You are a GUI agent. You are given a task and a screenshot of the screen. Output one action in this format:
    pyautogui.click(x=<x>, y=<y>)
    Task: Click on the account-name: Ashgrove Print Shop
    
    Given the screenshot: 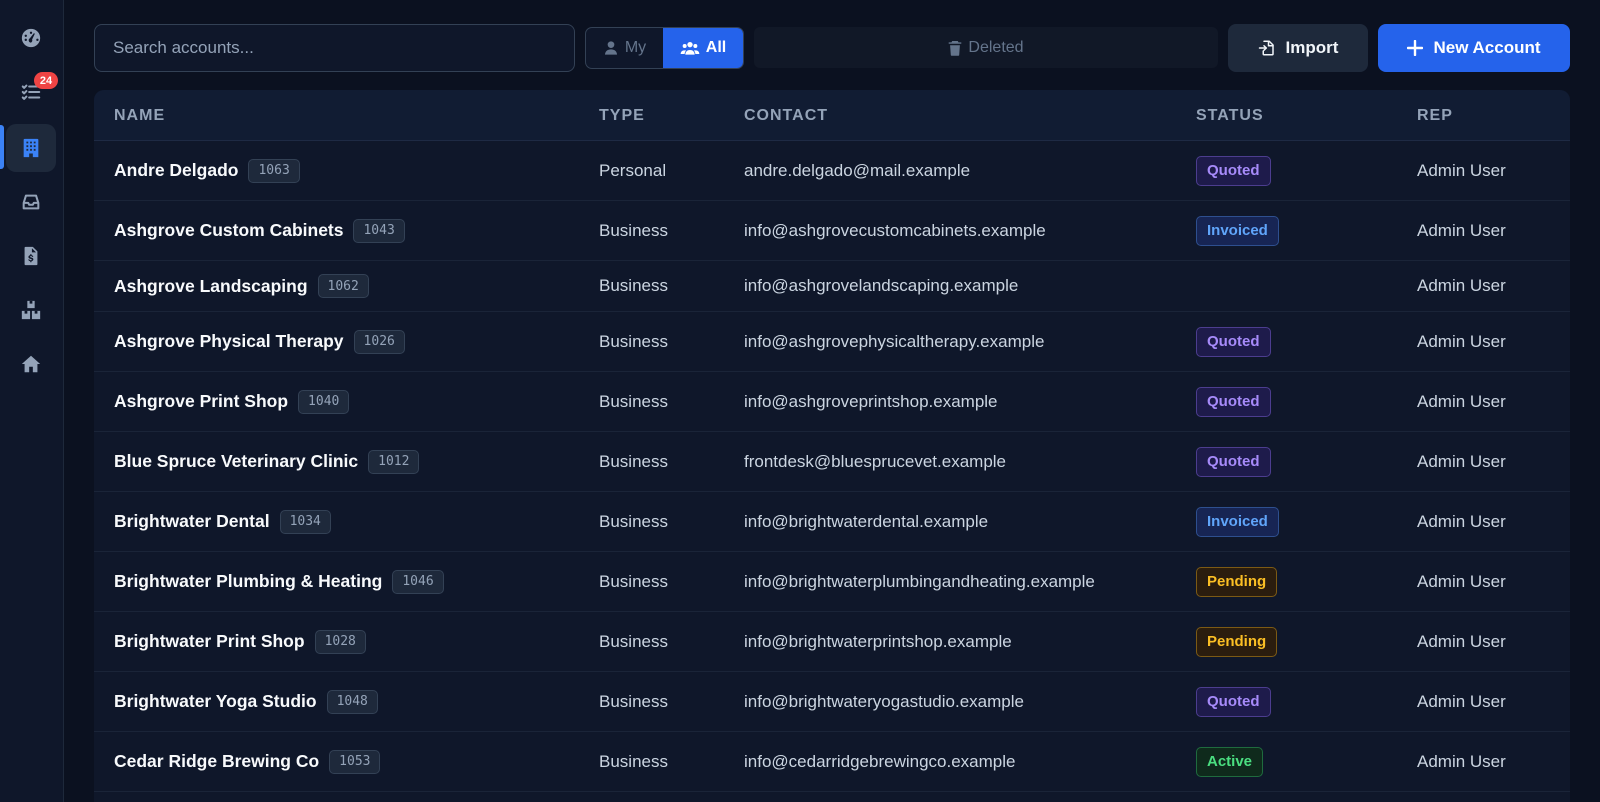 What is the action you would take?
    pyautogui.click(x=201, y=401)
    